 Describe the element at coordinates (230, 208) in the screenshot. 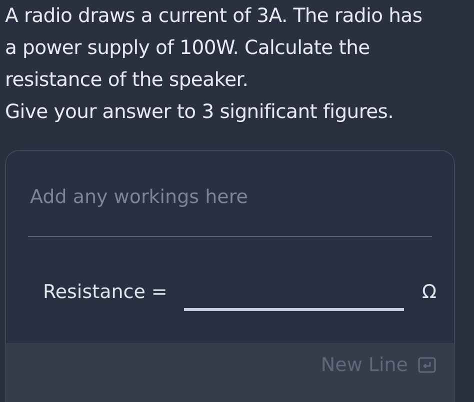

I see `workings-field: Add any workings here` at that location.